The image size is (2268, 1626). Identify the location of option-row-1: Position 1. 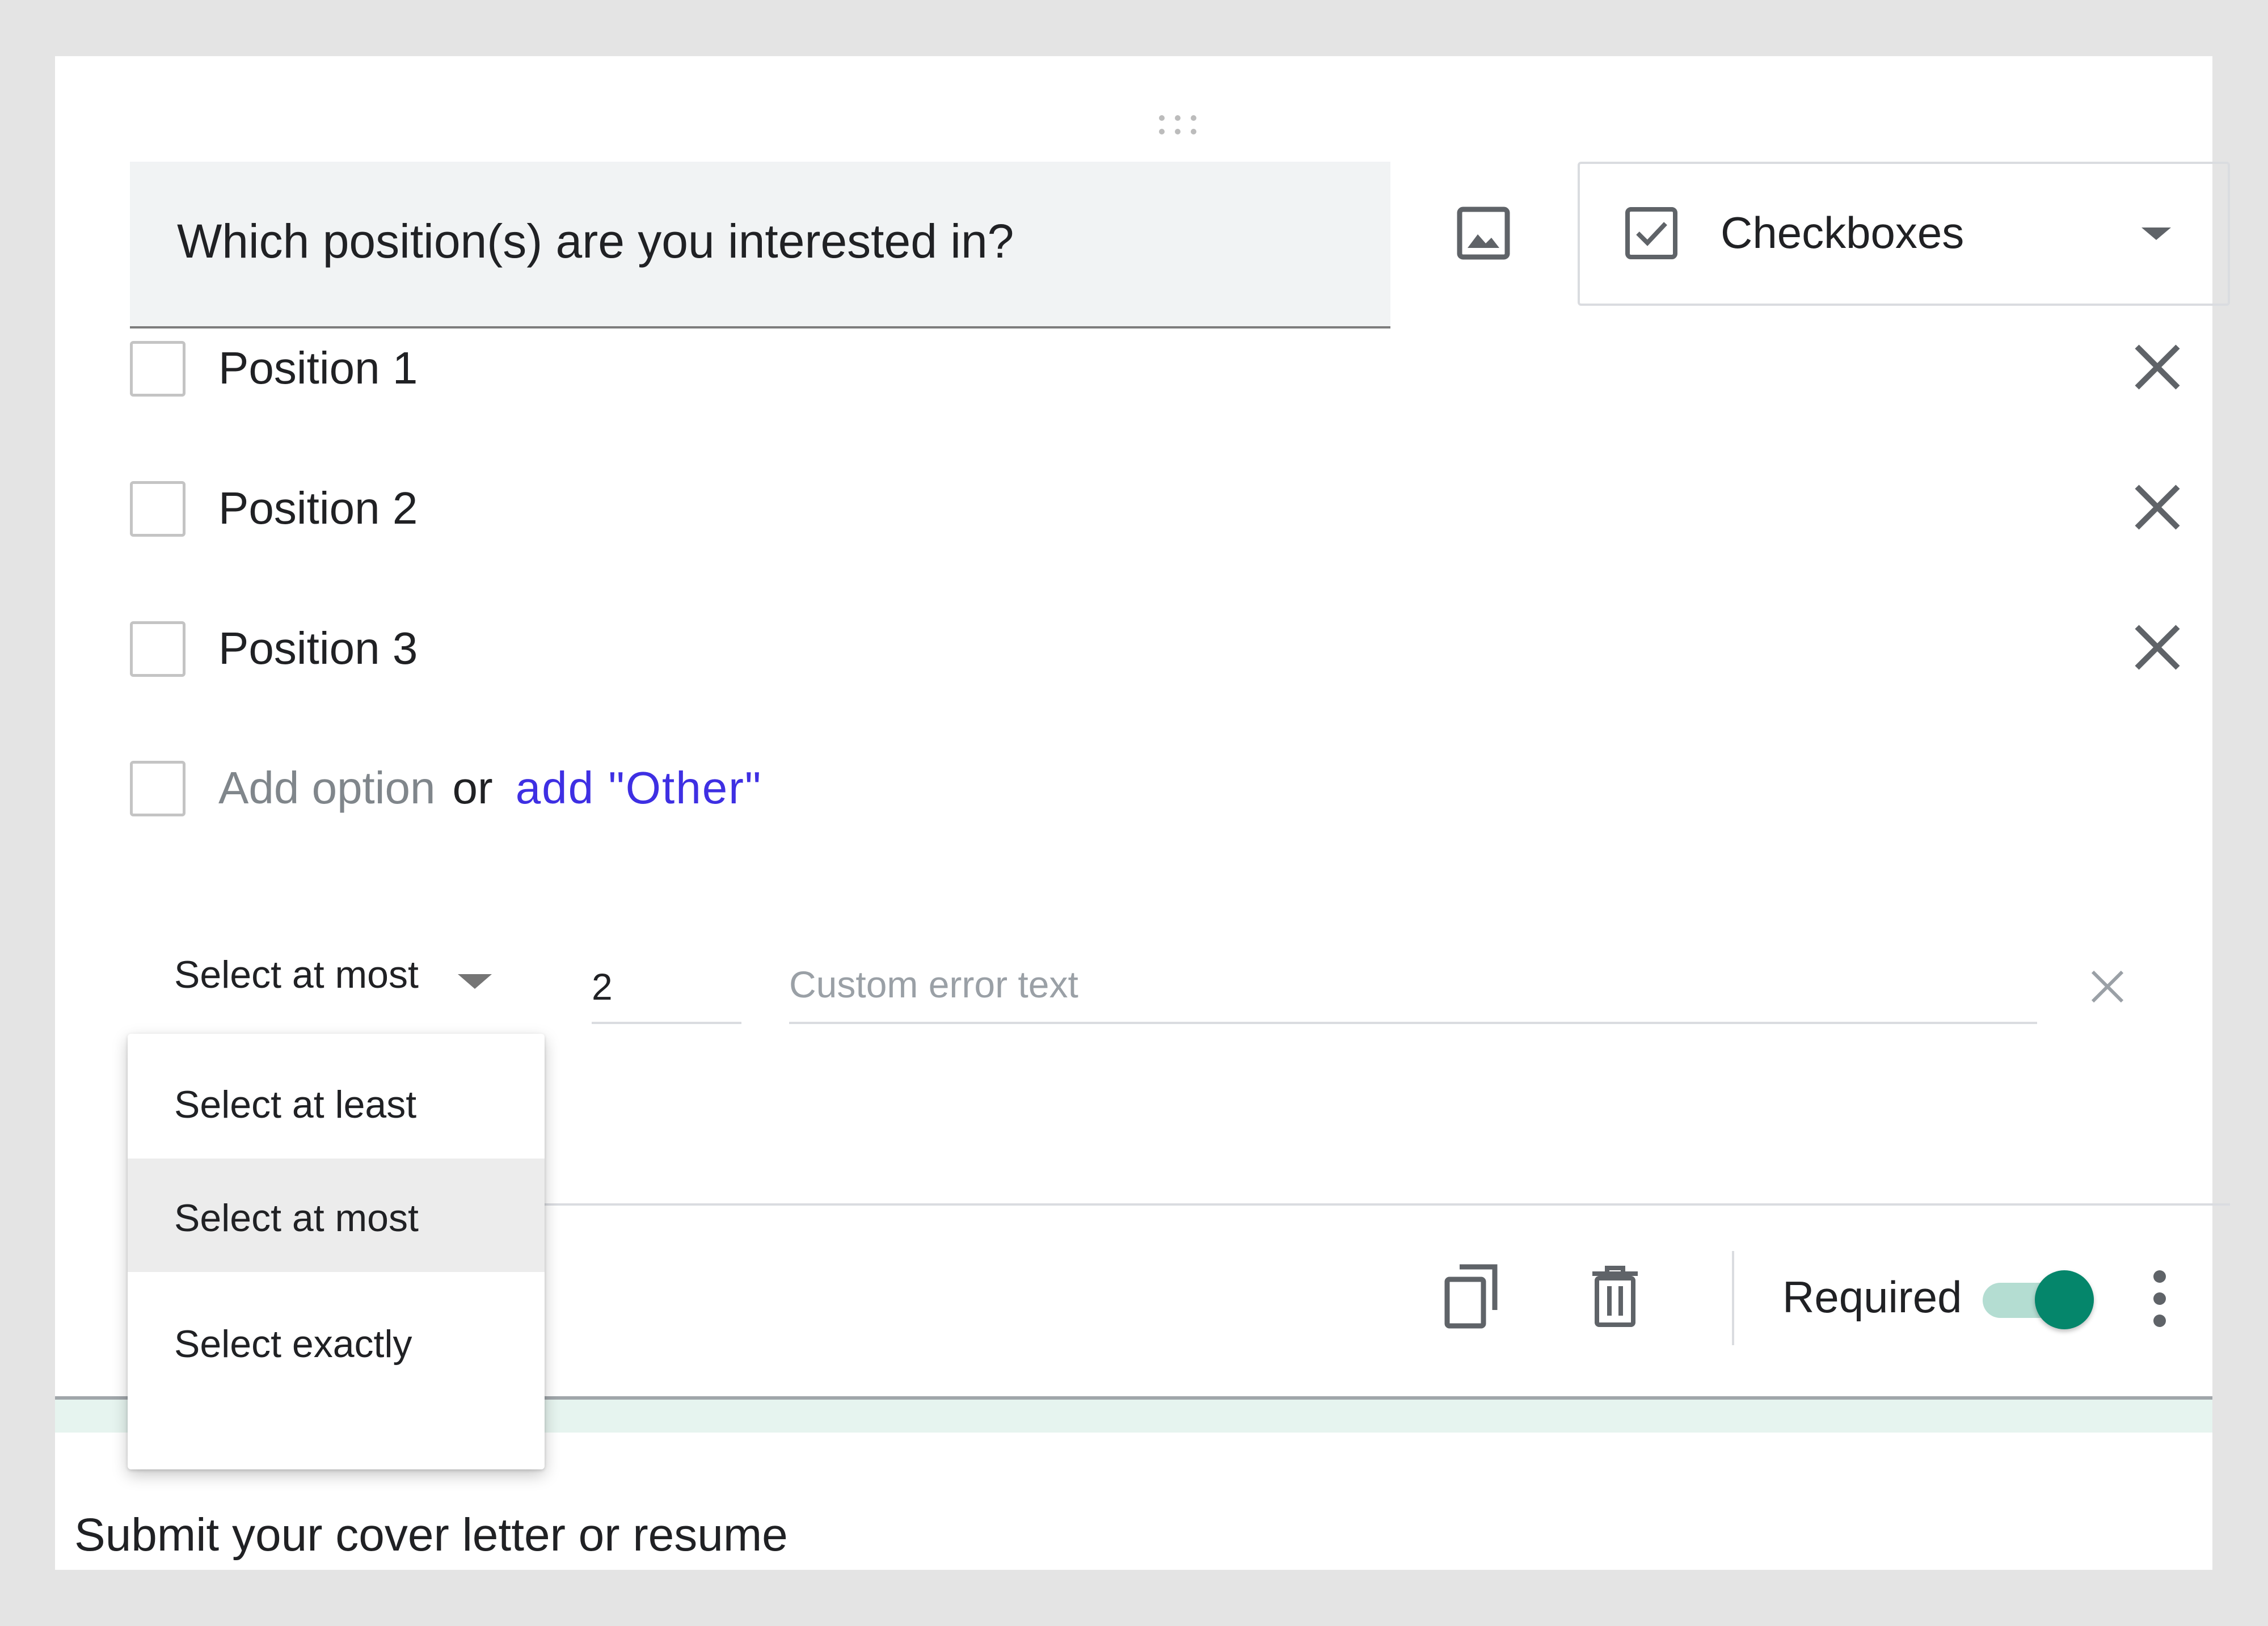
(1179, 367).